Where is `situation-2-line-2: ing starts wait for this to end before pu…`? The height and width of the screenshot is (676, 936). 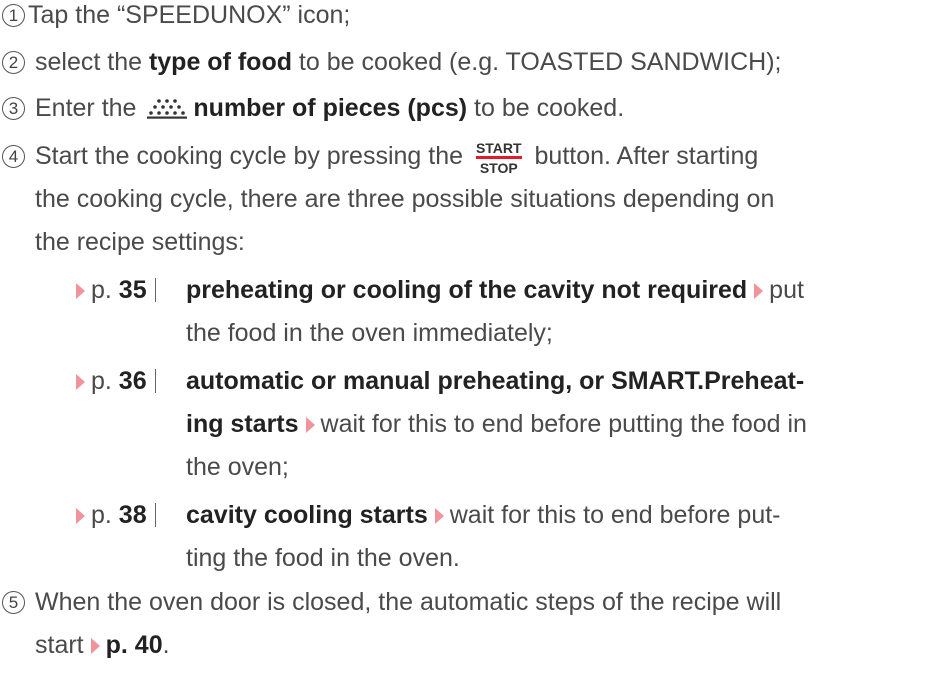 situation-2-line-2: ing starts wait for this to end before pu… is located at coordinates (496, 424).